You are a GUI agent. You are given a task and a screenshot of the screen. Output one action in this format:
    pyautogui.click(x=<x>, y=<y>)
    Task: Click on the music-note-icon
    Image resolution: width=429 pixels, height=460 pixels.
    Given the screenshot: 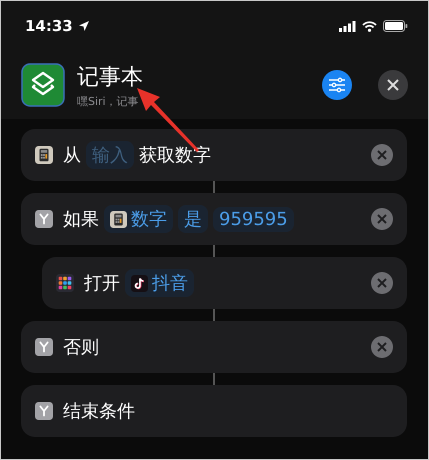 What is the action you would take?
    pyautogui.click(x=139, y=283)
    